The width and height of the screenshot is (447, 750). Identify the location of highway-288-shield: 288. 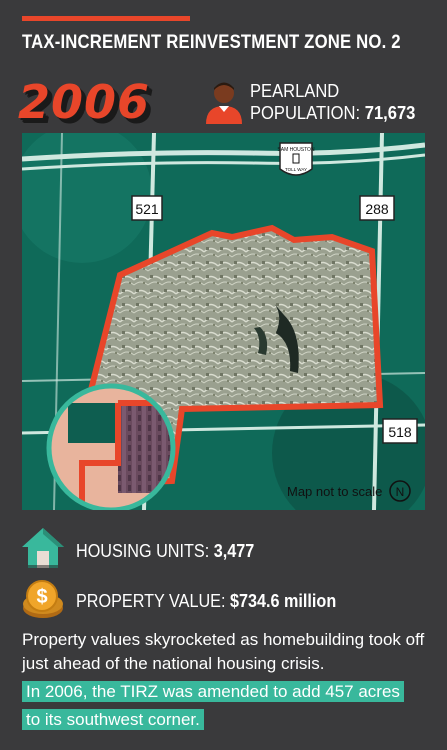
(377, 208).